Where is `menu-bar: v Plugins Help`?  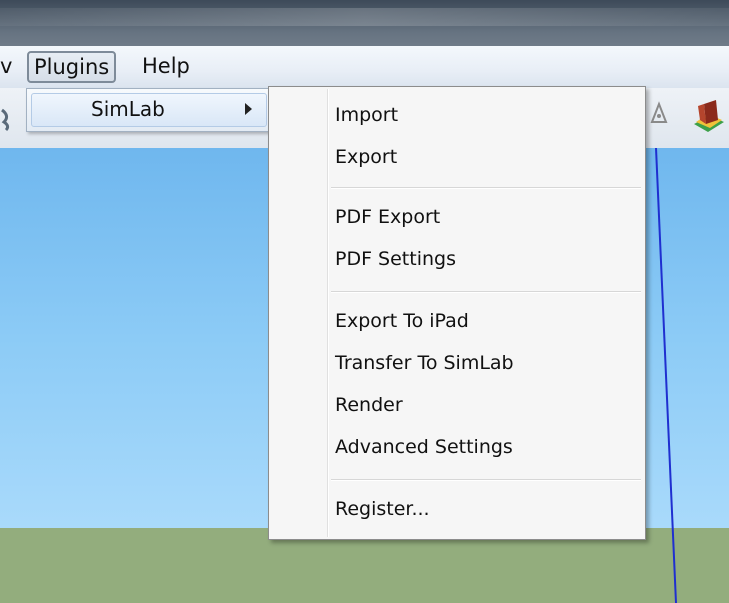
menu-bar: v Plugins Help is located at coordinates (364, 67).